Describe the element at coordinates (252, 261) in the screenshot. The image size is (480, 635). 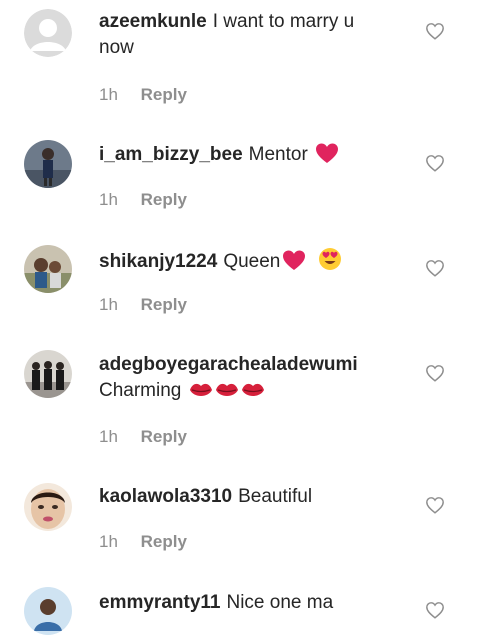
I see `comment-body: Queen` at that location.